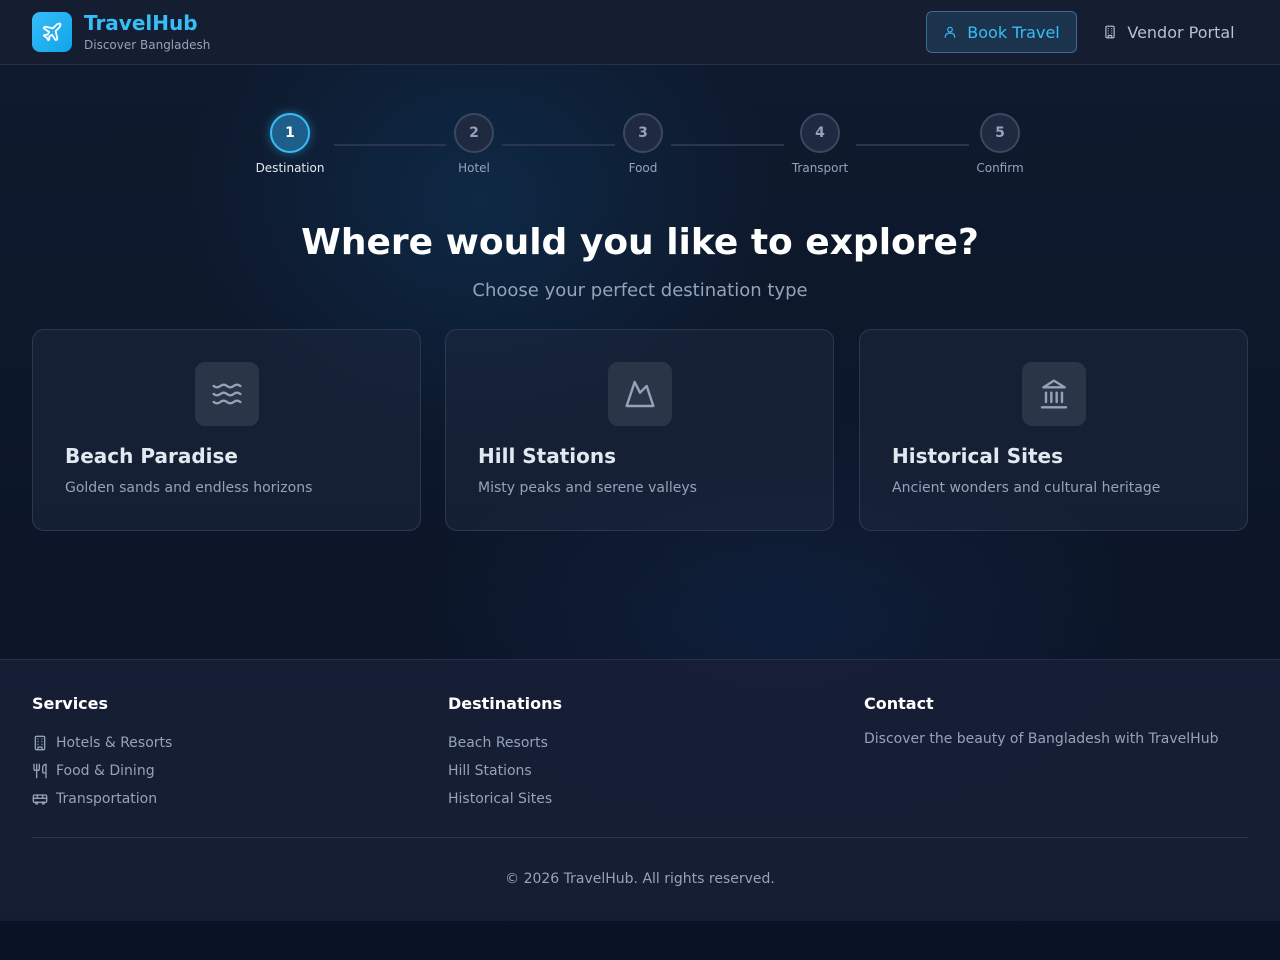 The image size is (1280, 960). I want to click on footer-link-label: Transportation, so click(107, 799).